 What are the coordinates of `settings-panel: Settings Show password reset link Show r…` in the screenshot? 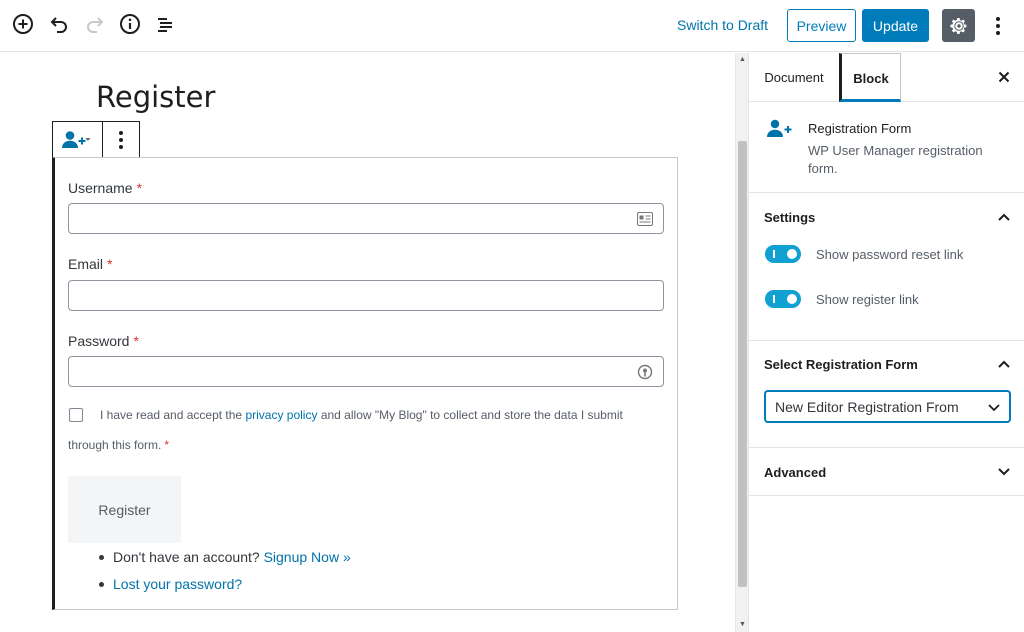 It's located at (886, 267).